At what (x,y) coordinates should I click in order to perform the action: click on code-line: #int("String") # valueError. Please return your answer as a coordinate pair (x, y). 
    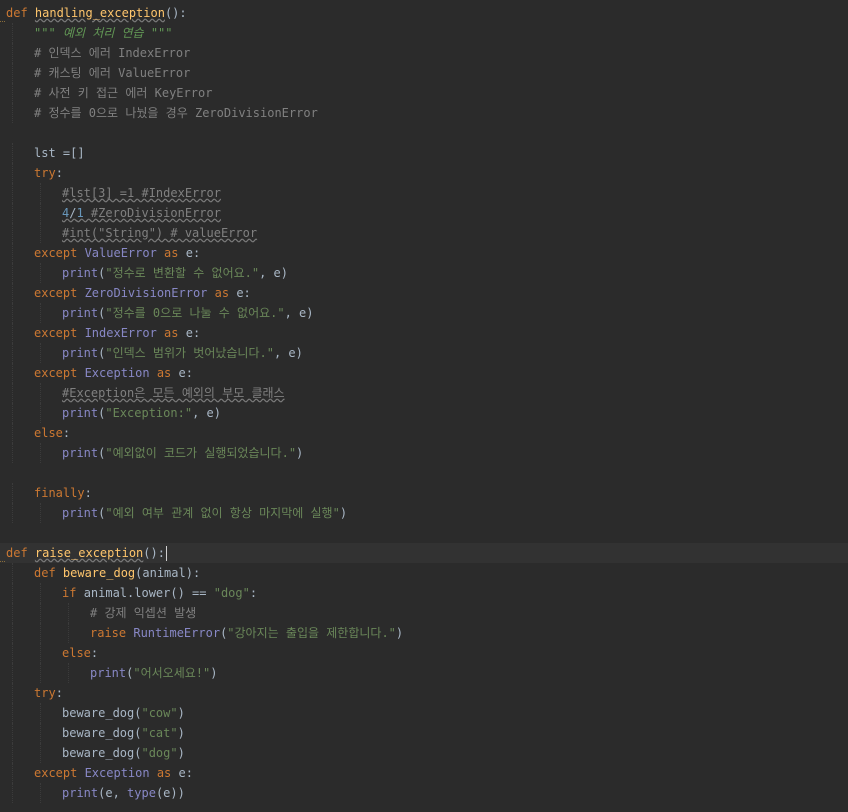
    Looking at the image, I should click on (424, 233).